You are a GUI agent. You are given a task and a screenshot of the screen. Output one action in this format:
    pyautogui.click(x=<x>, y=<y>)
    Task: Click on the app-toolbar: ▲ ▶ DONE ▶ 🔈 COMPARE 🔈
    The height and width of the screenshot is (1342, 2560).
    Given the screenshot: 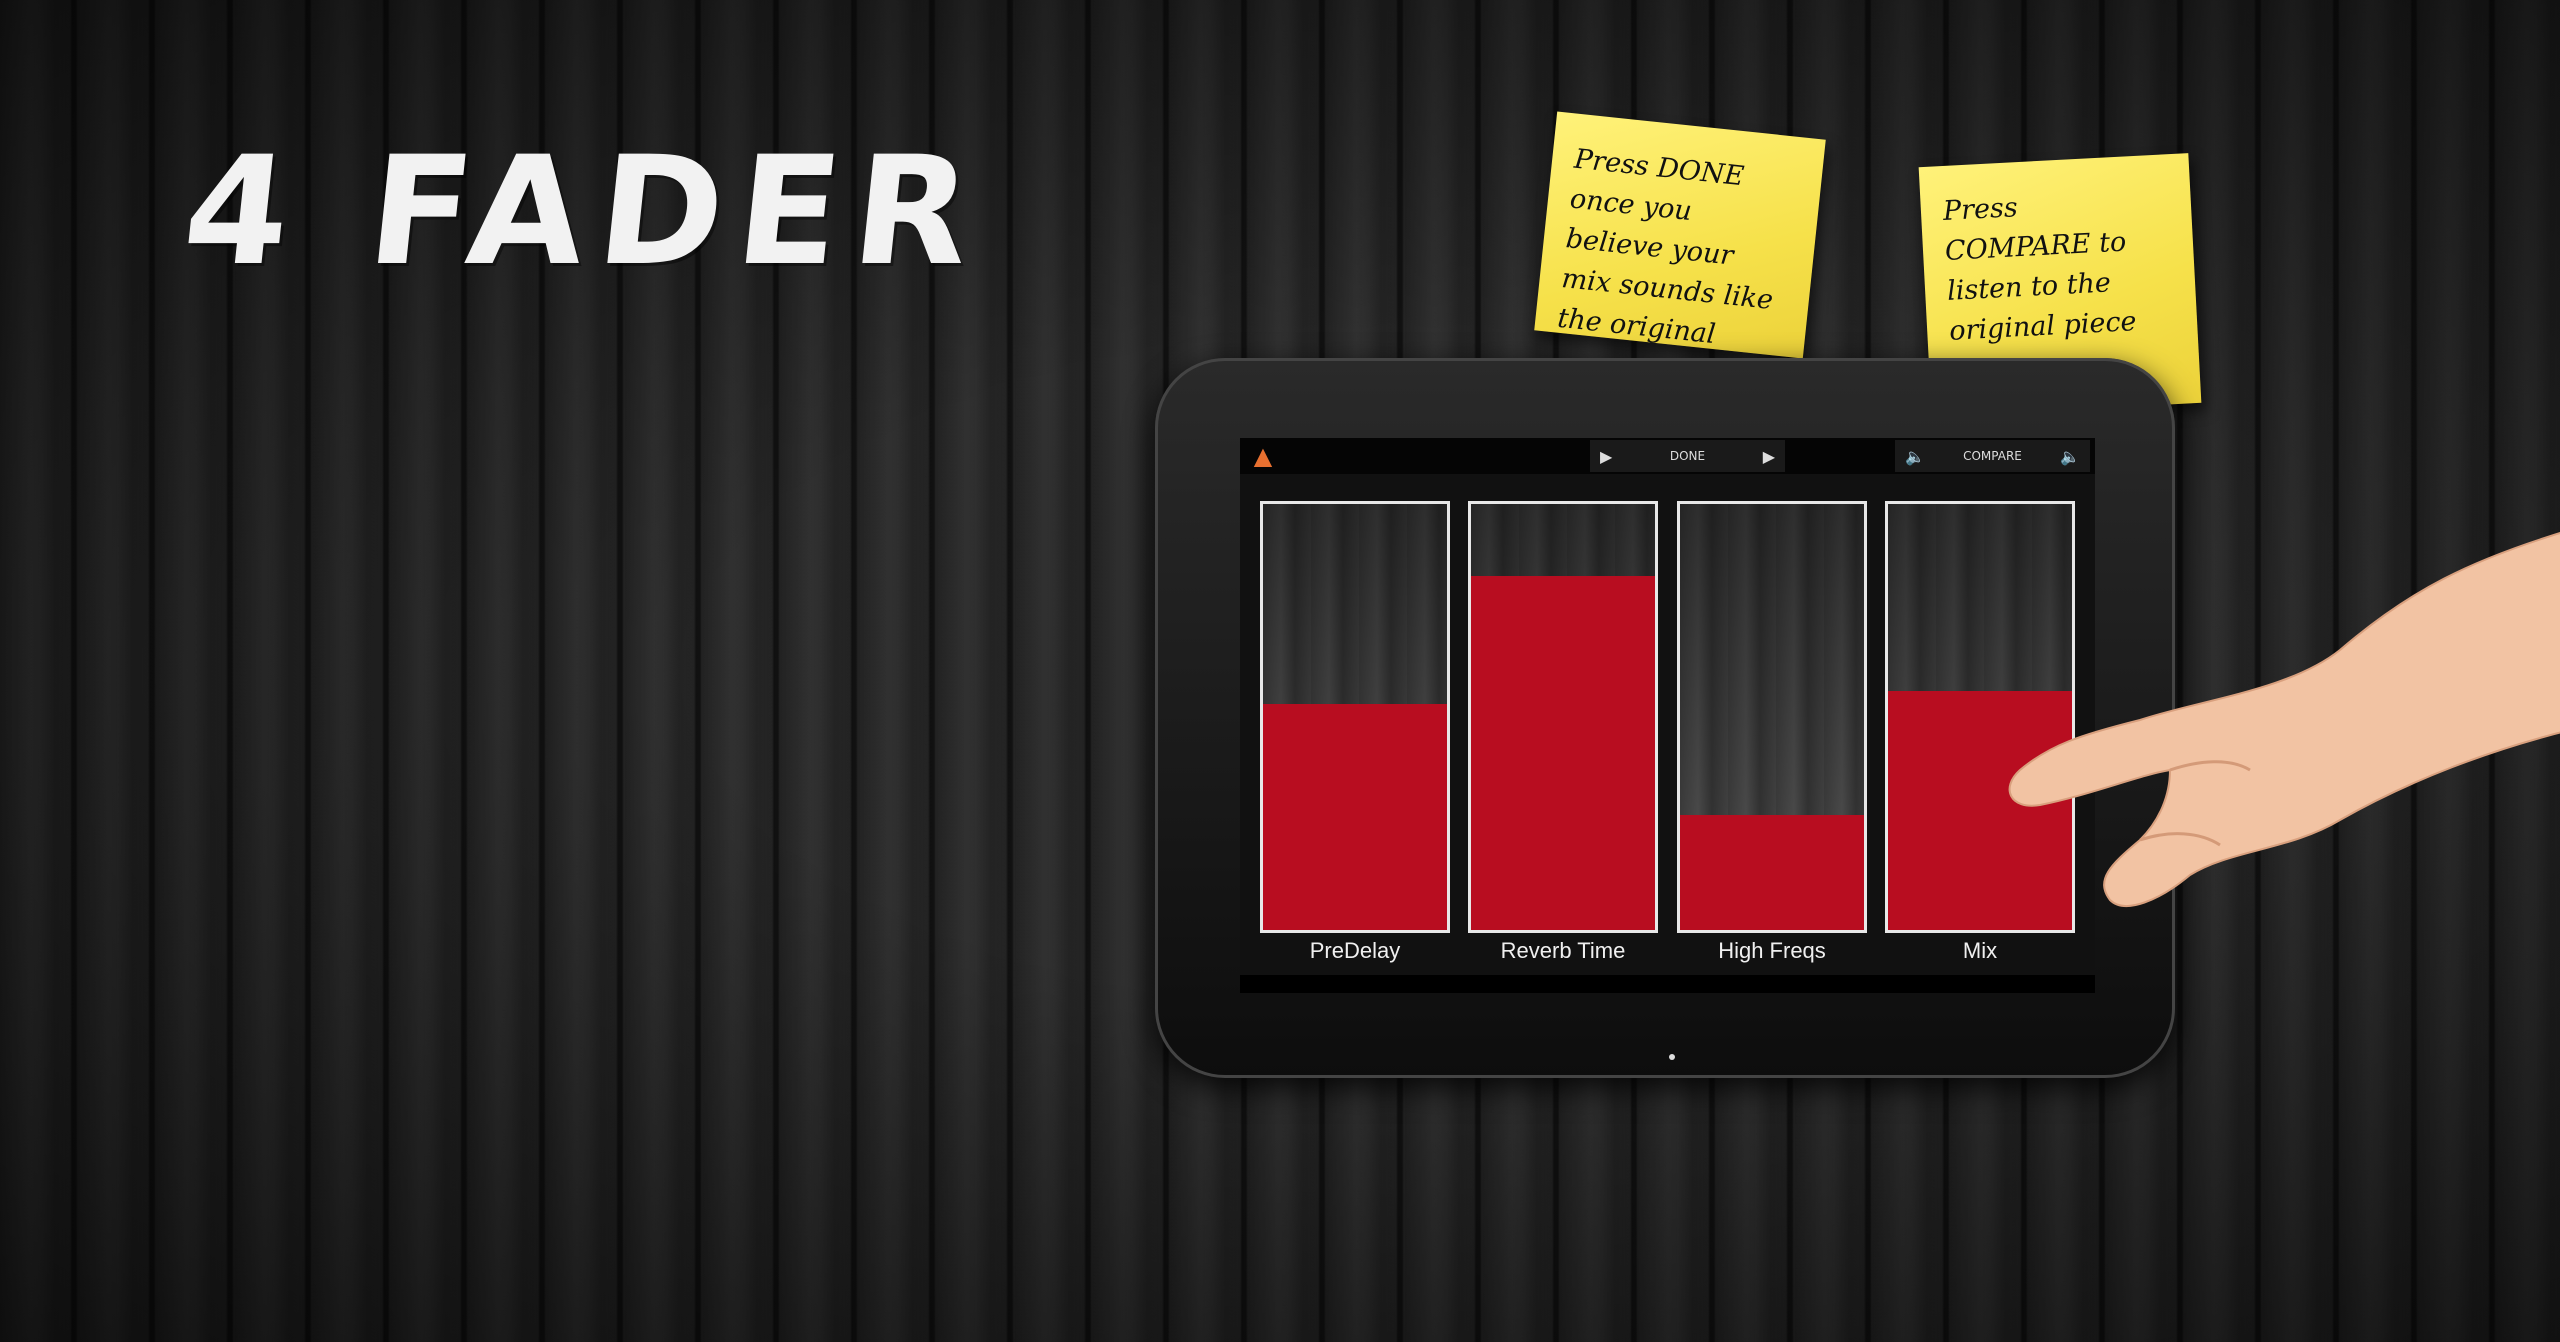 What is the action you would take?
    pyautogui.click(x=1667, y=456)
    